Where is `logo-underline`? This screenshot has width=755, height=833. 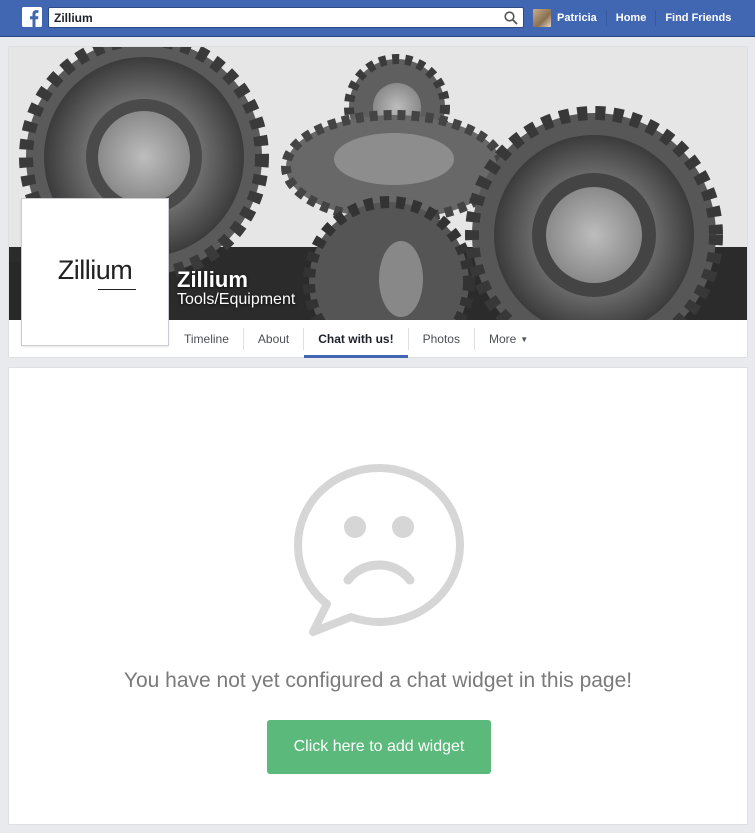
logo-underline is located at coordinates (117, 289).